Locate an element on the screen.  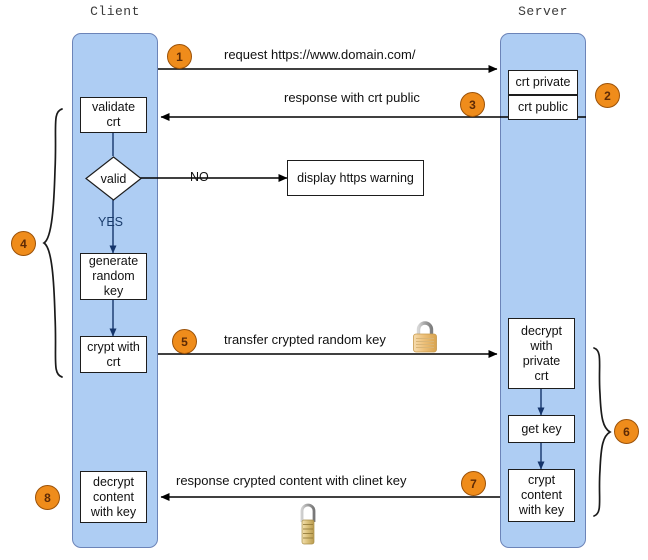
decision-valid: valid is located at coordinates (113, 178).